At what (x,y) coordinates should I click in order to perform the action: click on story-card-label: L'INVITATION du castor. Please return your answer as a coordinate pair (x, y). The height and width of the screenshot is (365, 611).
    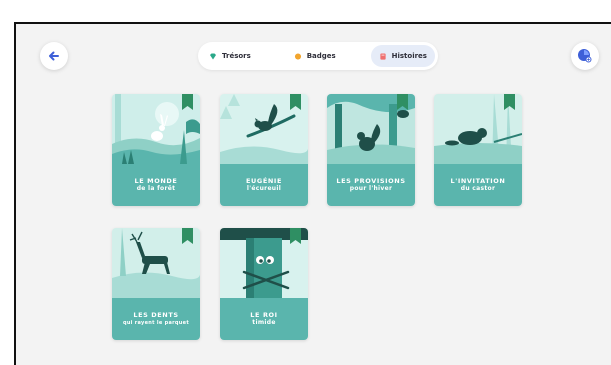
    Looking at the image, I should click on (478, 185).